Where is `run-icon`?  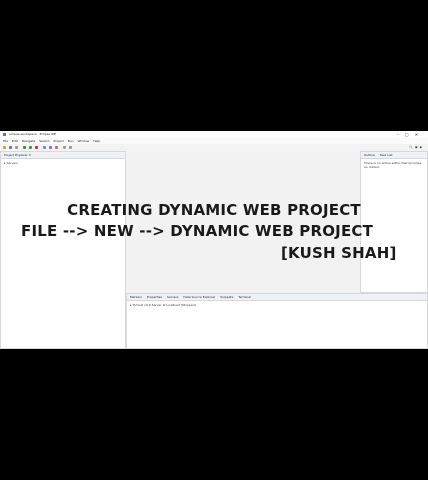
run-icon is located at coordinates (30, 147).